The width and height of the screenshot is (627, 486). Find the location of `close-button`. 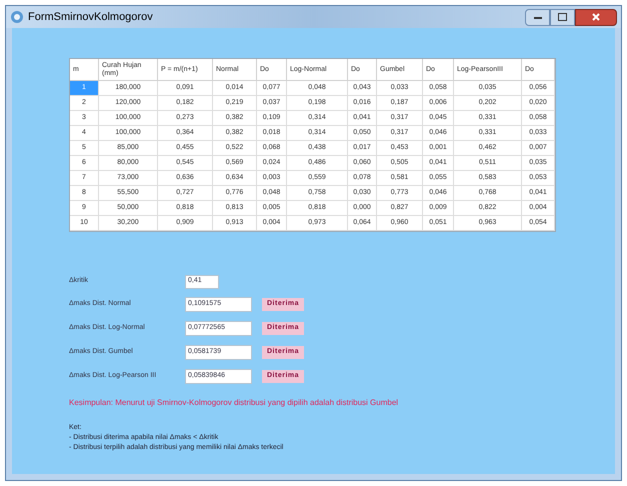

close-button is located at coordinates (596, 17).